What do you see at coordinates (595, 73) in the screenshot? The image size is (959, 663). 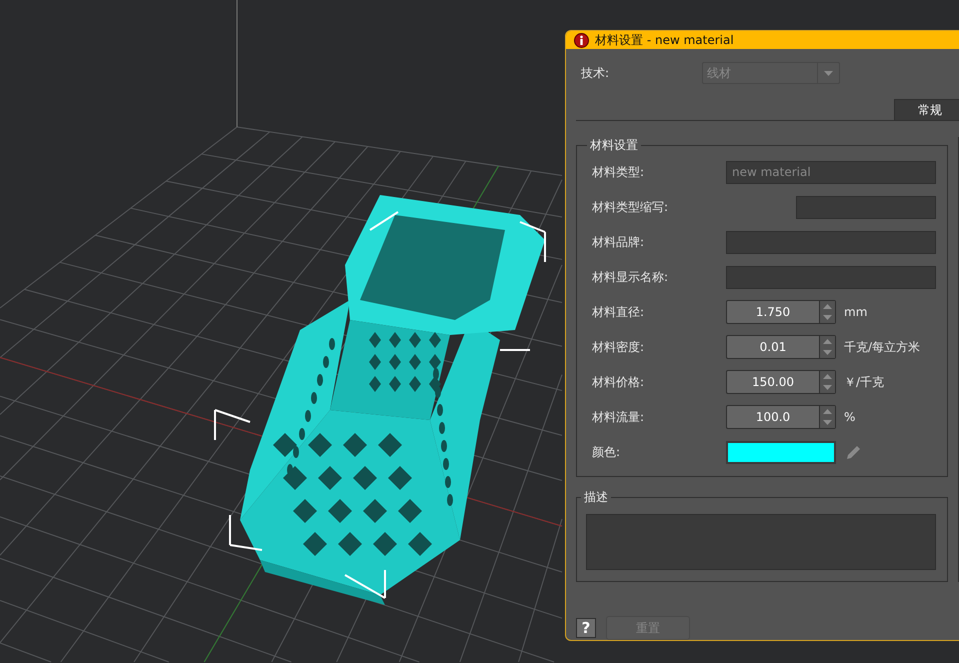 I see `field-label: 技术:` at bounding box center [595, 73].